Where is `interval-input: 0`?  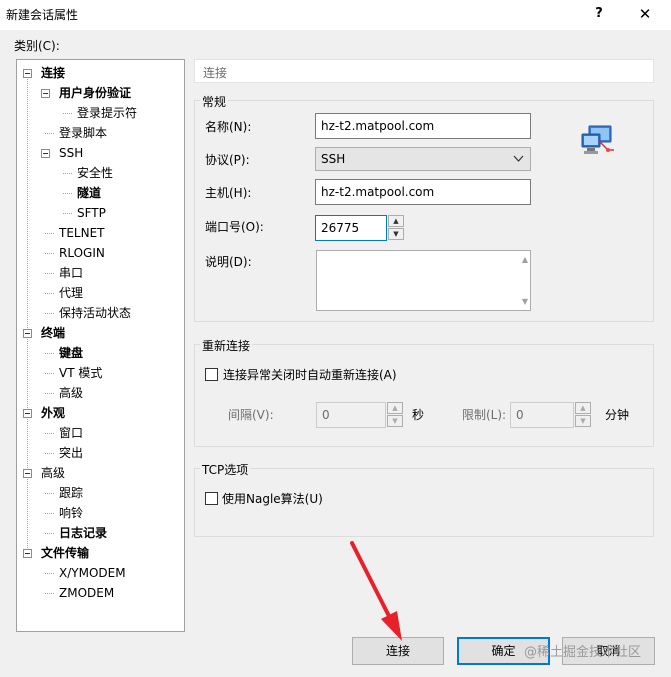
interval-input: 0 is located at coordinates (351, 415).